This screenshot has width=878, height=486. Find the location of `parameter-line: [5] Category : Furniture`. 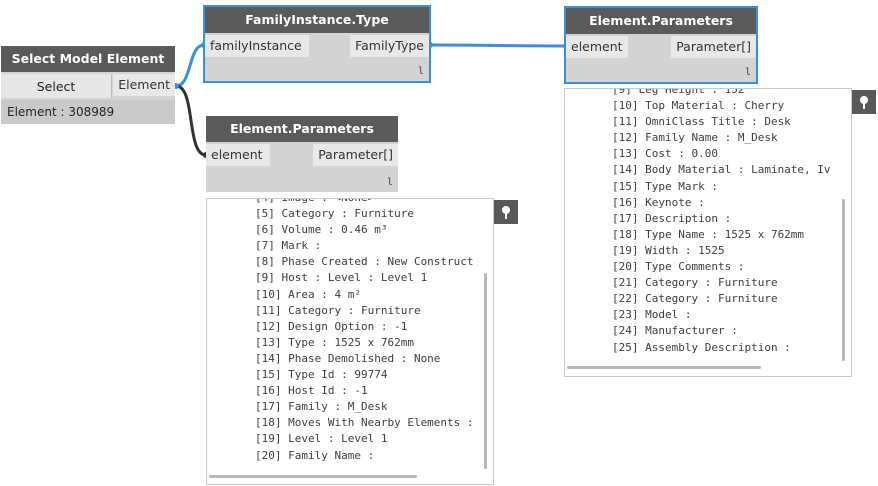

parameter-line: [5] Category : Furniture is located at coordinates (334, 214).